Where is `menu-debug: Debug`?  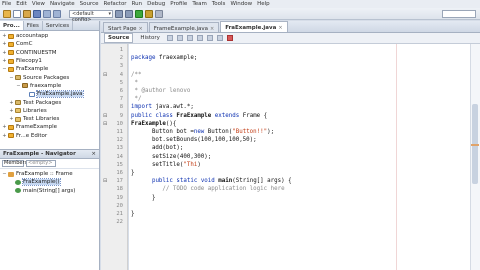 menu-debug: Debug is located at coordinates (156, 4).